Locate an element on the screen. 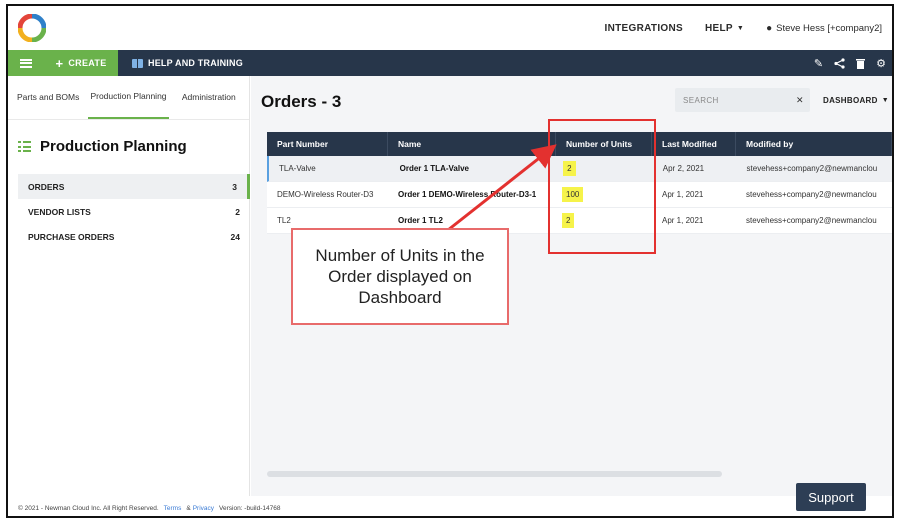 The image size is (900, 522). sidebar-item-purchase-orders: PURCHASE ORDERS 24 is located at coordinates (134, 236).